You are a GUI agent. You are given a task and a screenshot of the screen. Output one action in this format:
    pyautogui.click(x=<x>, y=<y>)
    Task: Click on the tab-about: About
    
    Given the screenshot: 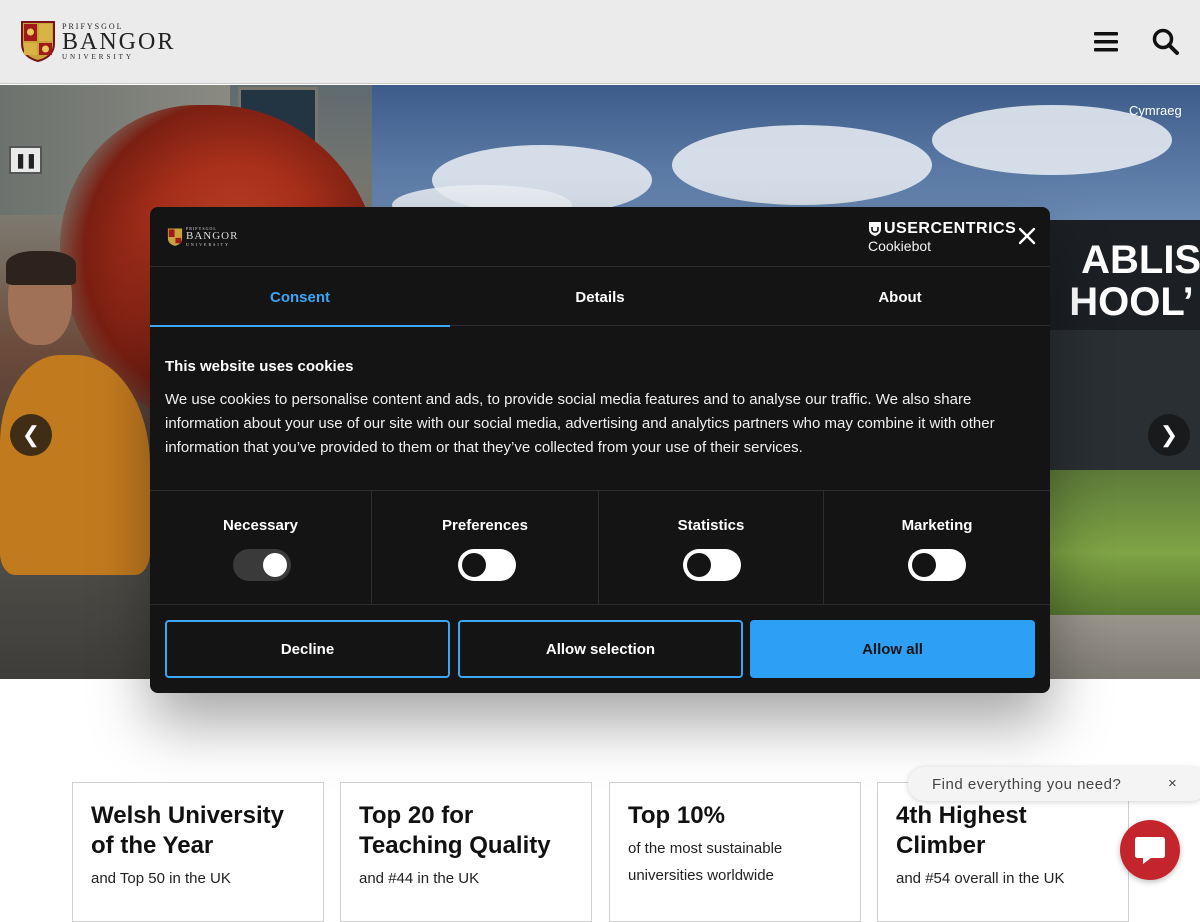 What is the action you would take?
    pyautogui.click(x=900, y=297)
    